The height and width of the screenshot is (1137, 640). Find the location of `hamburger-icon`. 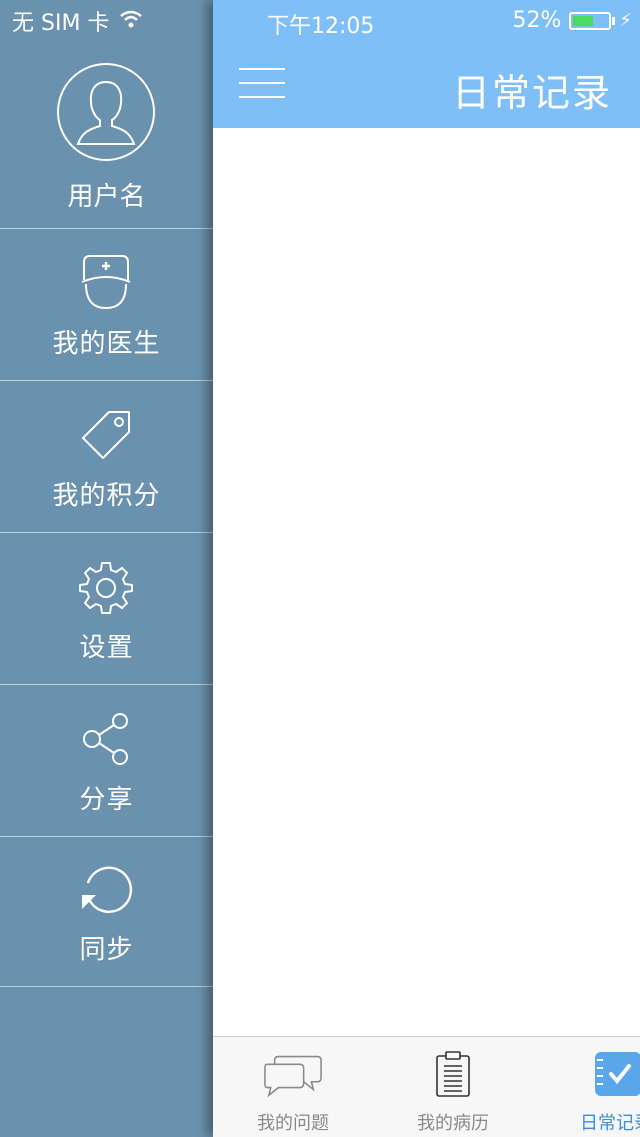

hamburger-icon is located at coordinates (262, 83).